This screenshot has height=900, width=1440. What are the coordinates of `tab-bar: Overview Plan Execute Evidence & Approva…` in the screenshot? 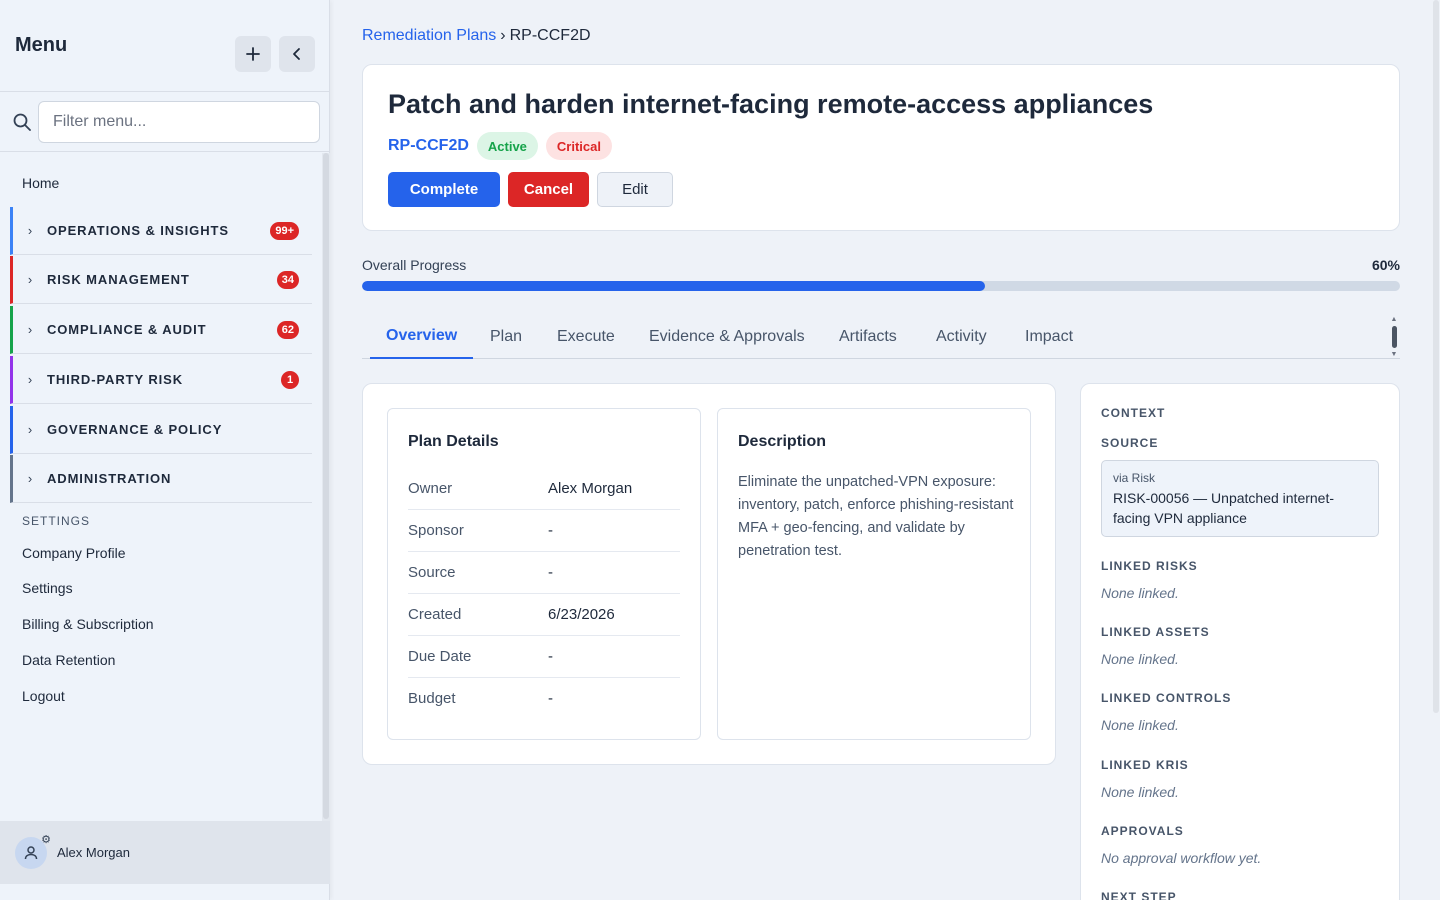 It's located at (881, 336).